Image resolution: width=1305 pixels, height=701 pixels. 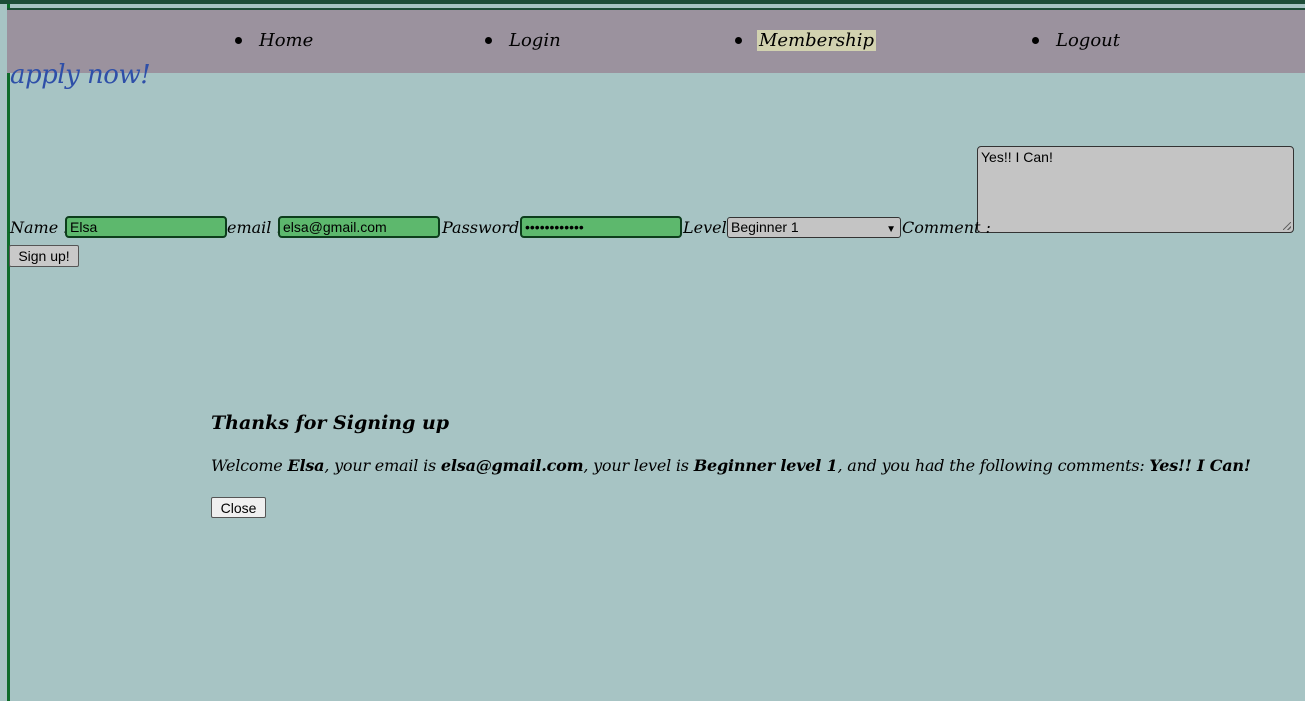 I want to click on resize-grip-icon, so click(x=1287, y=226).